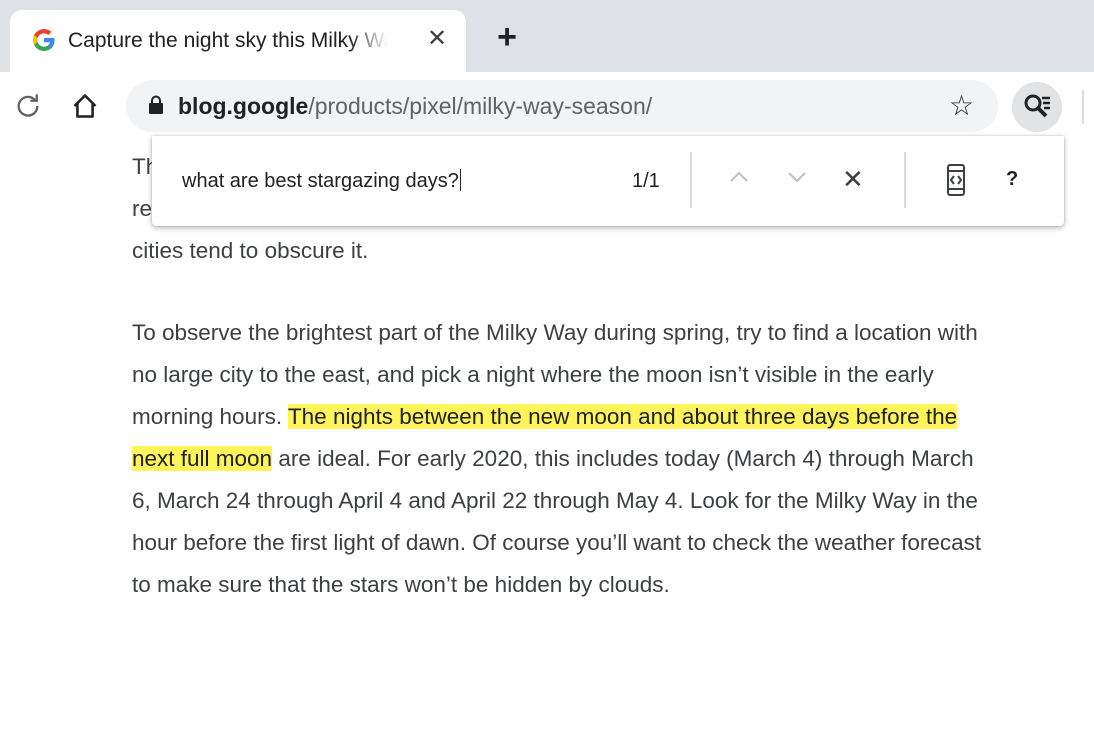 The height and width of the screenshot is (746, 1094). What do you see at coordinates (646, 181) in the screenshot?
I see `match-count: 1/1` at bounding box center [646, 181].